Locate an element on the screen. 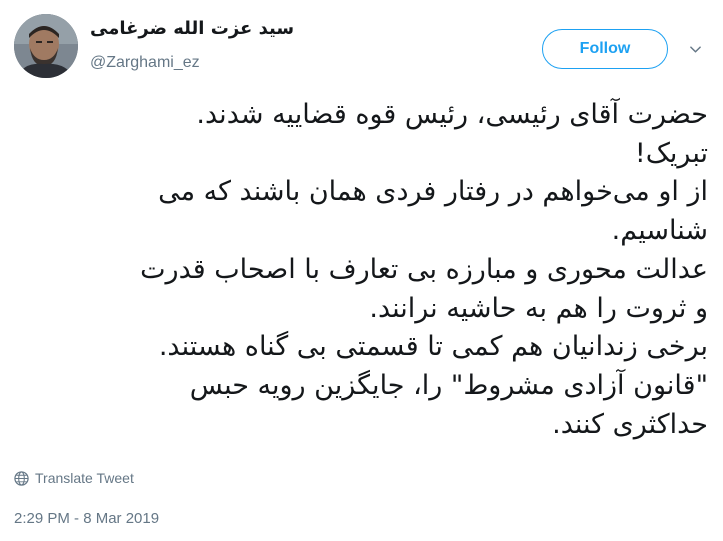 Image resolution: width=723 pixels, height=541 pixels. chevron-down-icon is located at coordinates (695, 49).